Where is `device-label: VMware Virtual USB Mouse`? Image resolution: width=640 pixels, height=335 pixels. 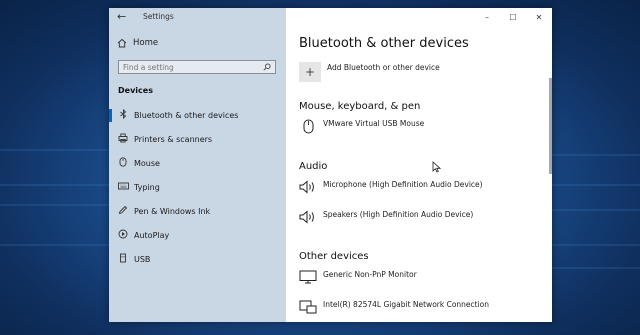
device-label: VMware Virtual USB Mouse is located at coordinates (374, 123).